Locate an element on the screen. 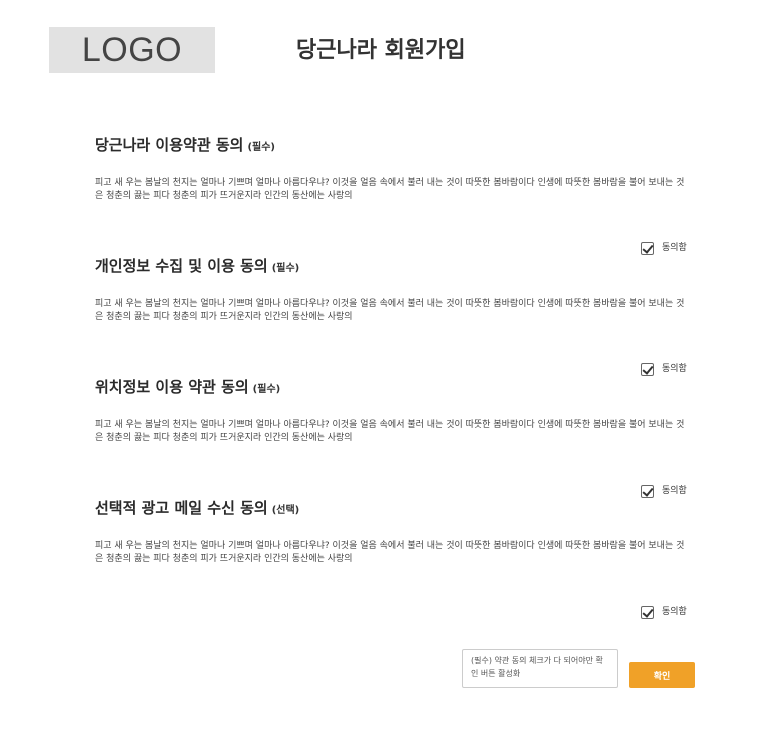 The height and width of the screenshot is (731, 761). confirm-notice: (필수) 약관 동의 체크가 다 되어야만 확인 버튼 활성화 is located at coordinates (540, 668).